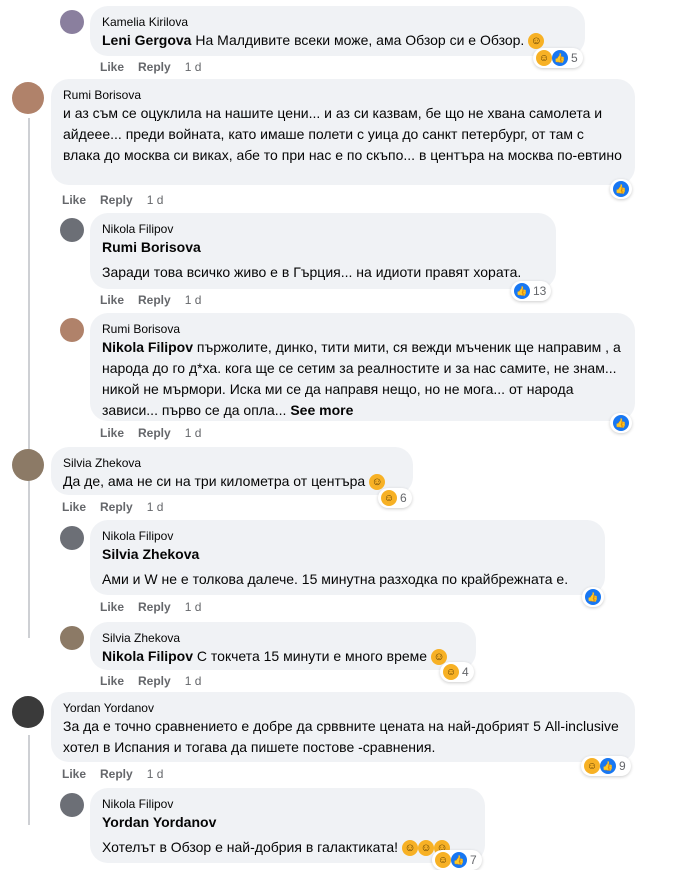 The height and width of the screenshot is (870, 676). I want to click on mention-tag: Rumi Borisova, so click(323, 247).